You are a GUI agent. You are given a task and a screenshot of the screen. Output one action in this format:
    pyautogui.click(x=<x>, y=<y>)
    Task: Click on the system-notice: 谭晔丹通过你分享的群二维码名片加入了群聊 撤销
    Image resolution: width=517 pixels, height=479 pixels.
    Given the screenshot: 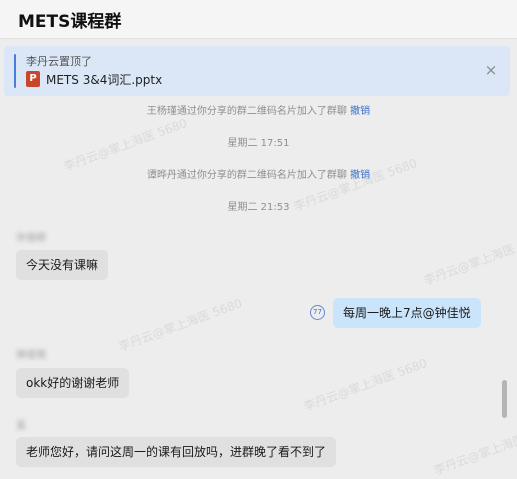 What is the action you would take?
    pyautogui.click(x=258, y=173)
    